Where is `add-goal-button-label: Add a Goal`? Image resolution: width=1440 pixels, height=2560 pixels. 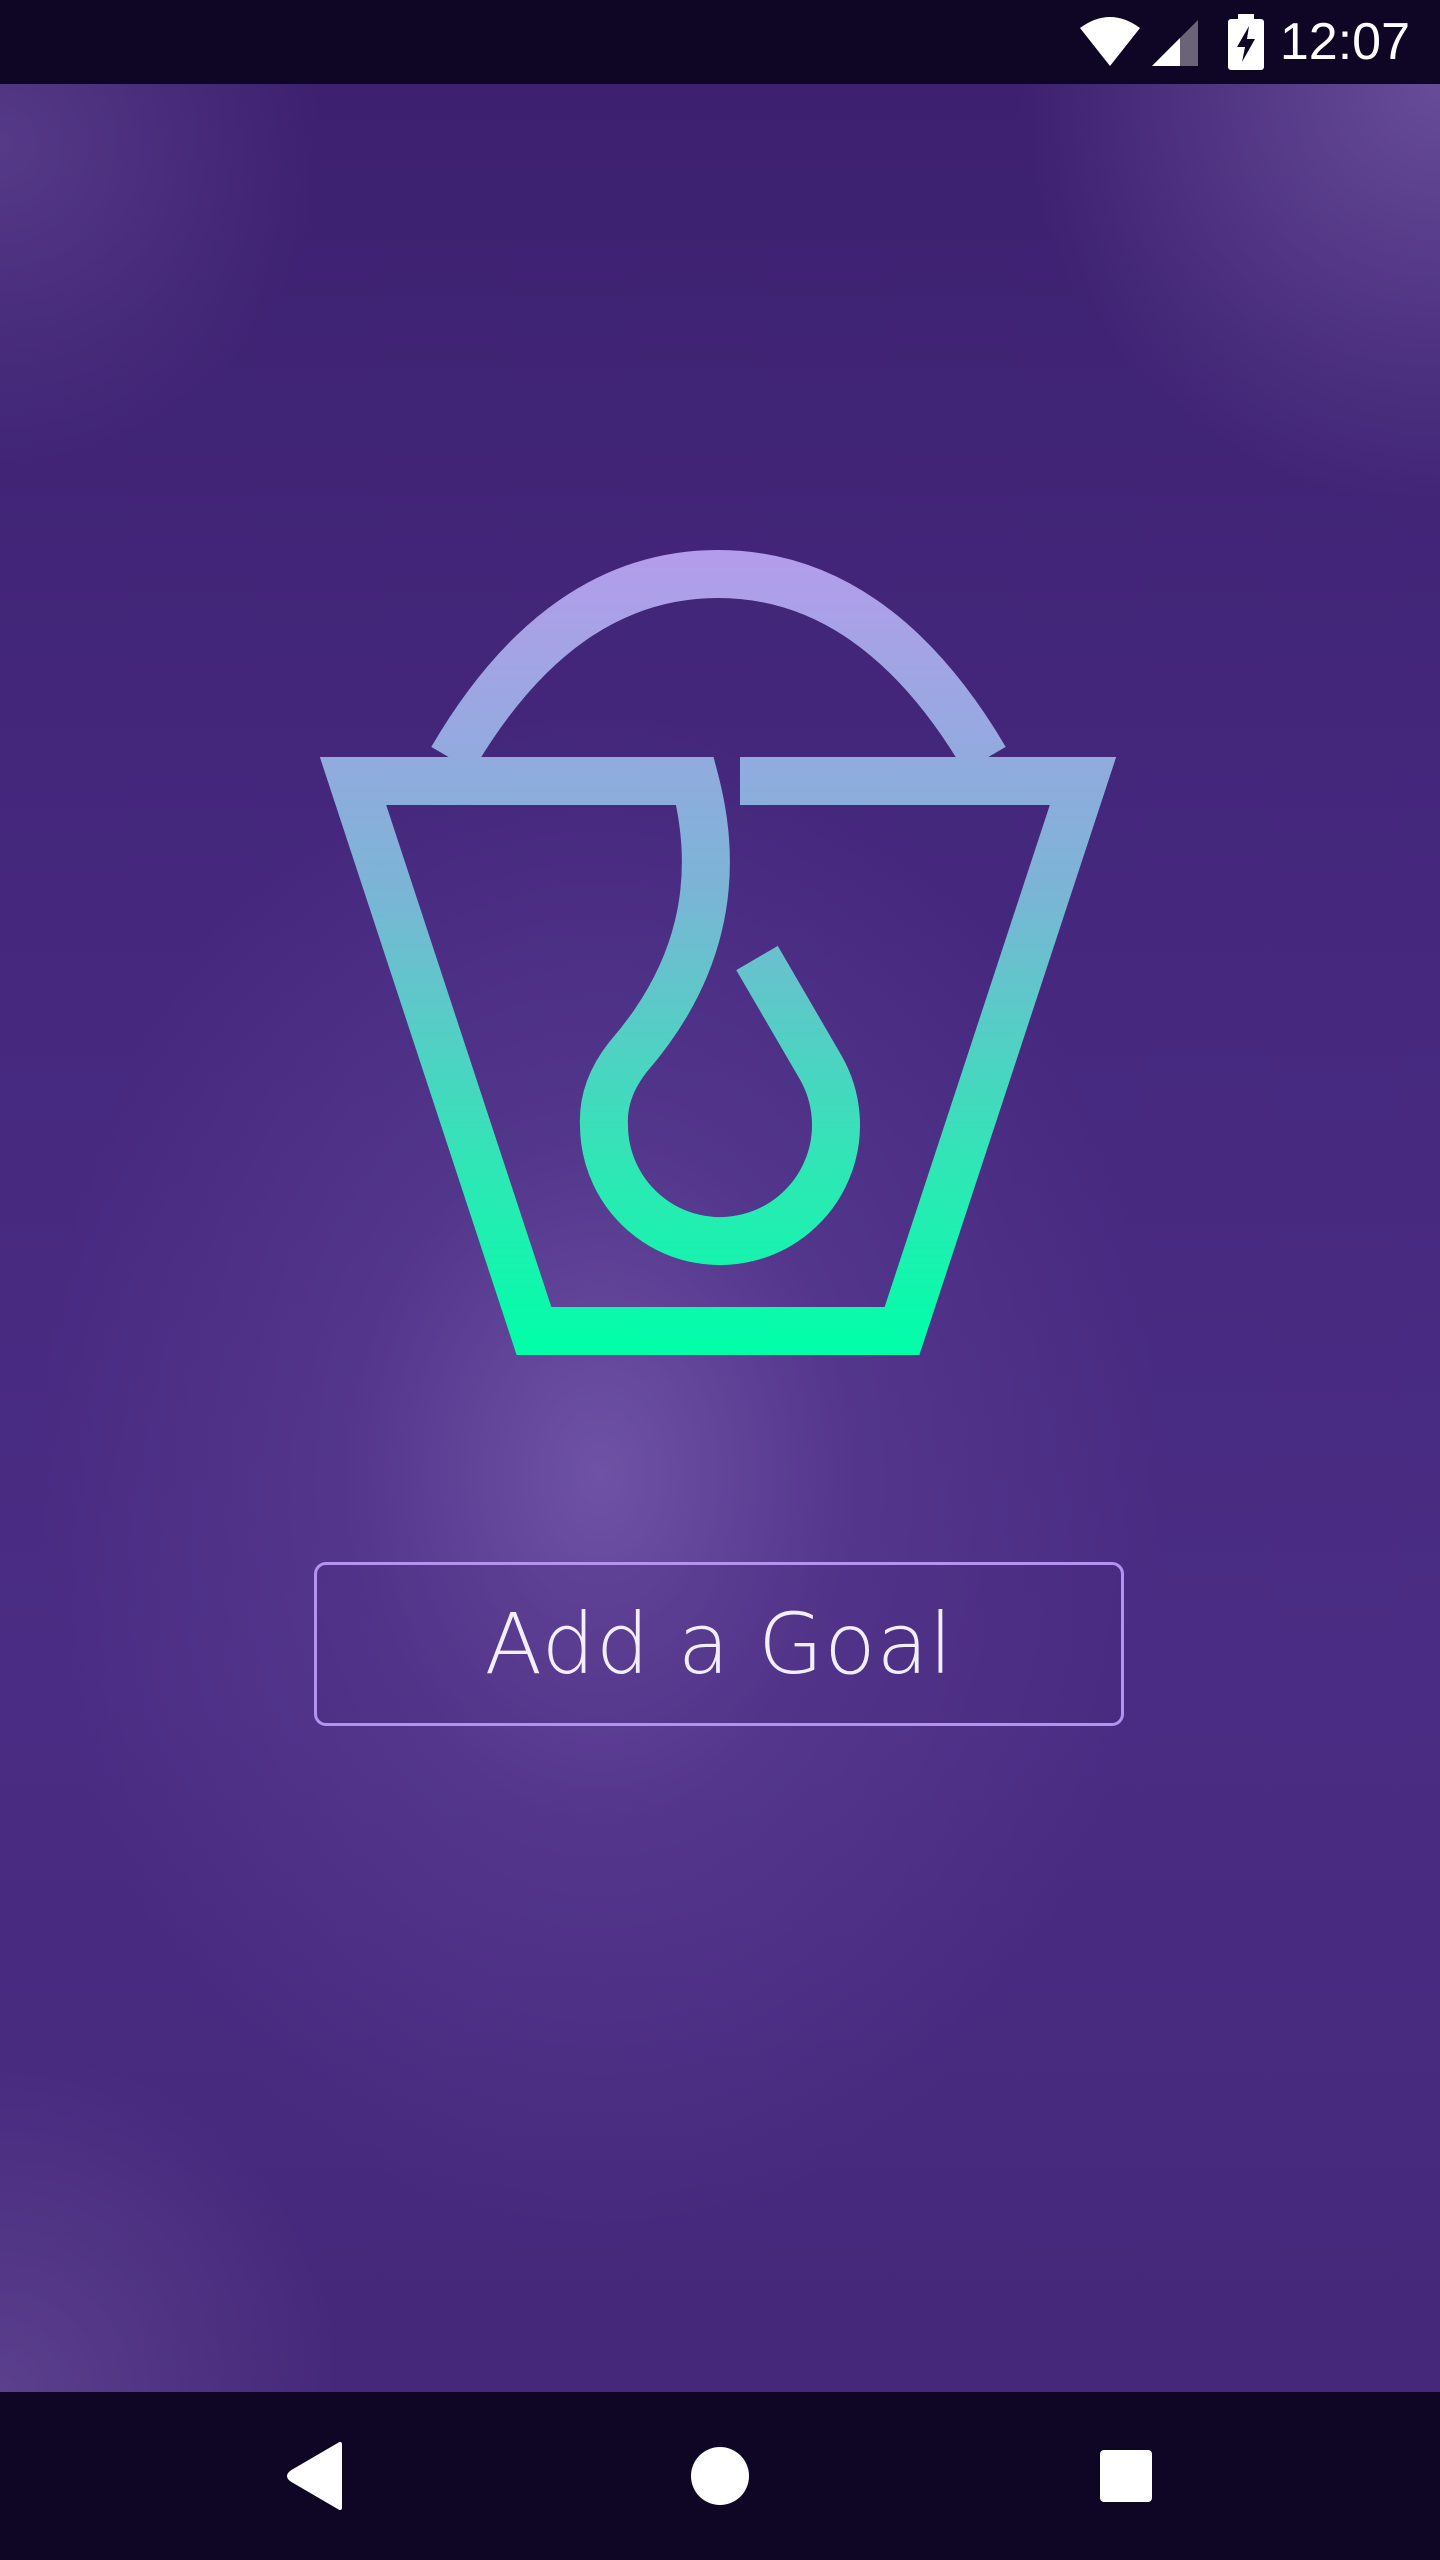 add-goal-button-label: Add a Goal is located at coordinates (719, 1644).